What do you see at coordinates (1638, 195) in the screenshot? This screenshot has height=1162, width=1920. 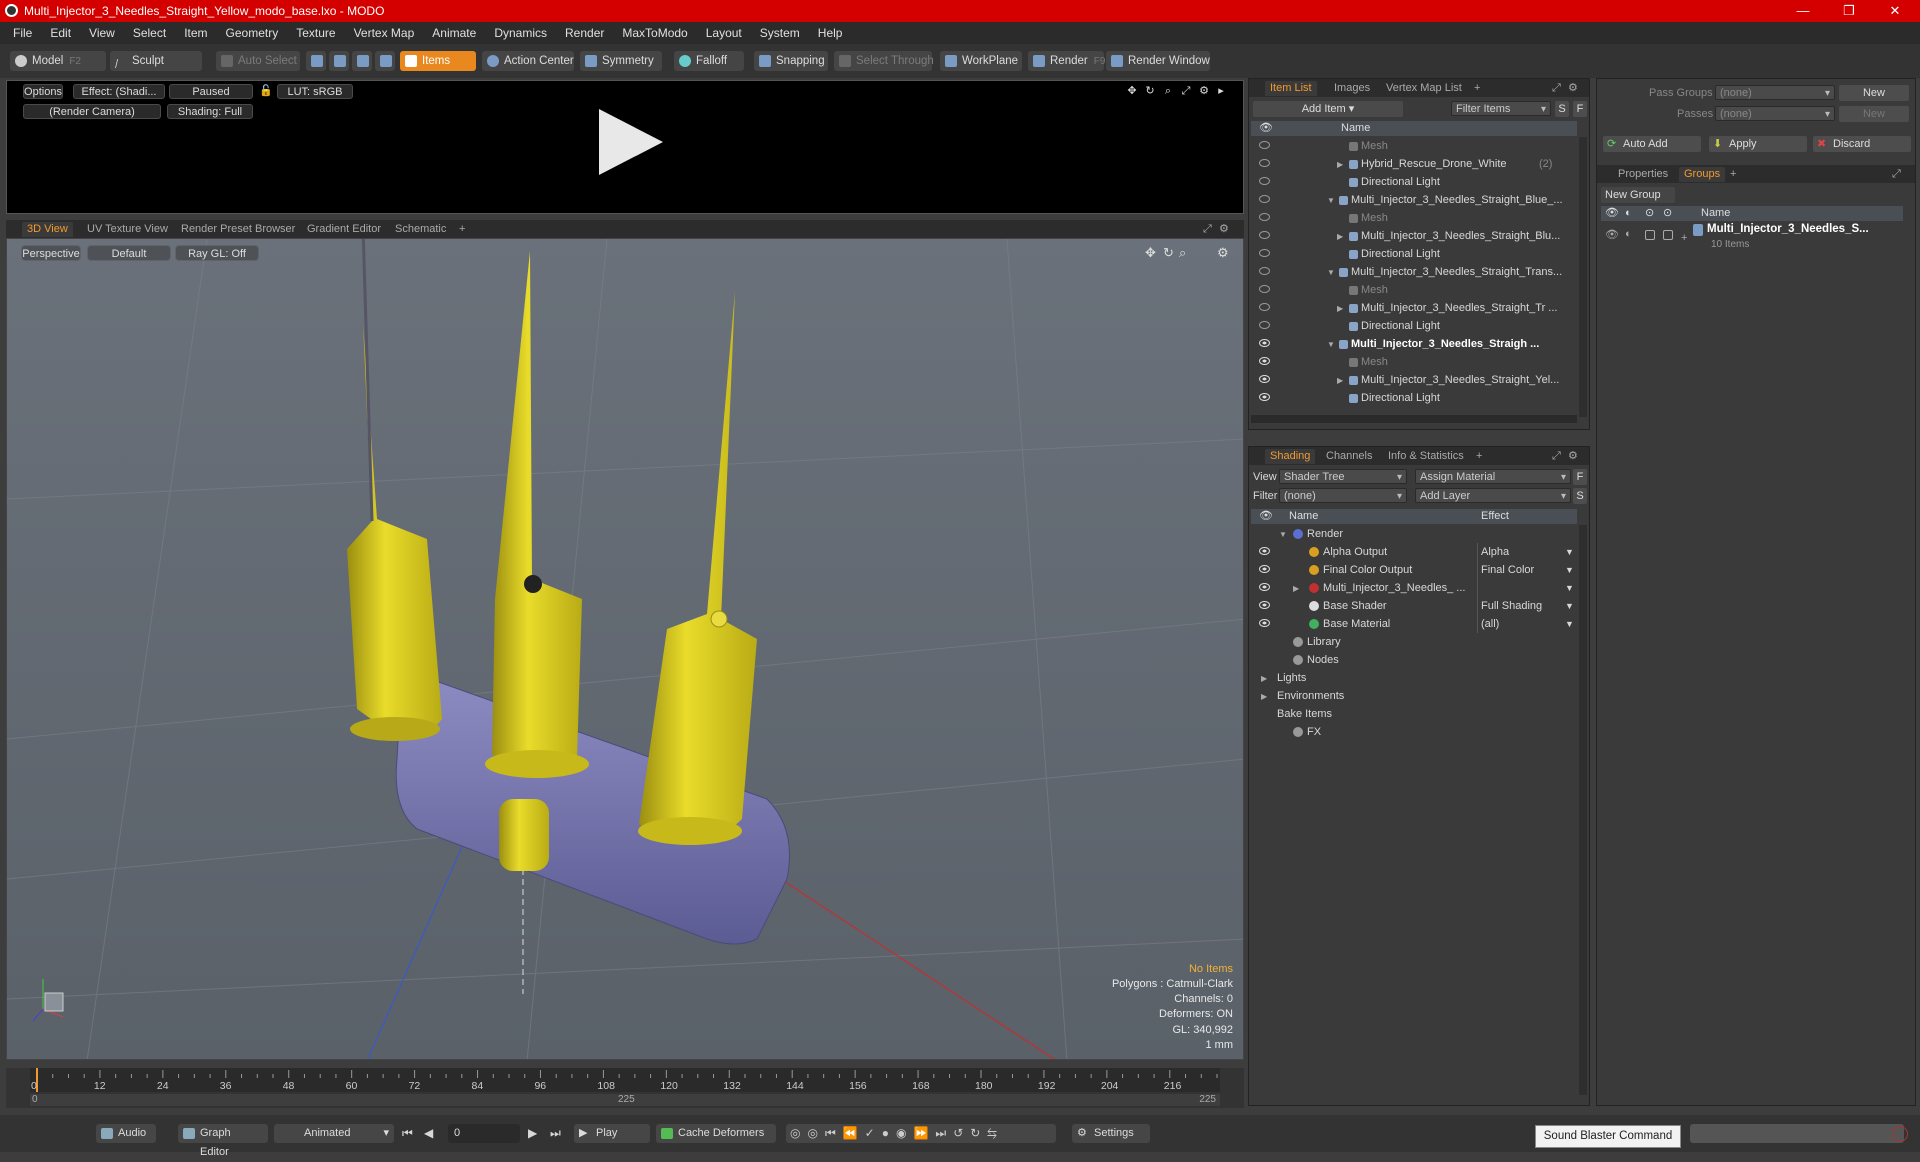 I see `new-group-button: New Group` at bounding box center [1638, 195].